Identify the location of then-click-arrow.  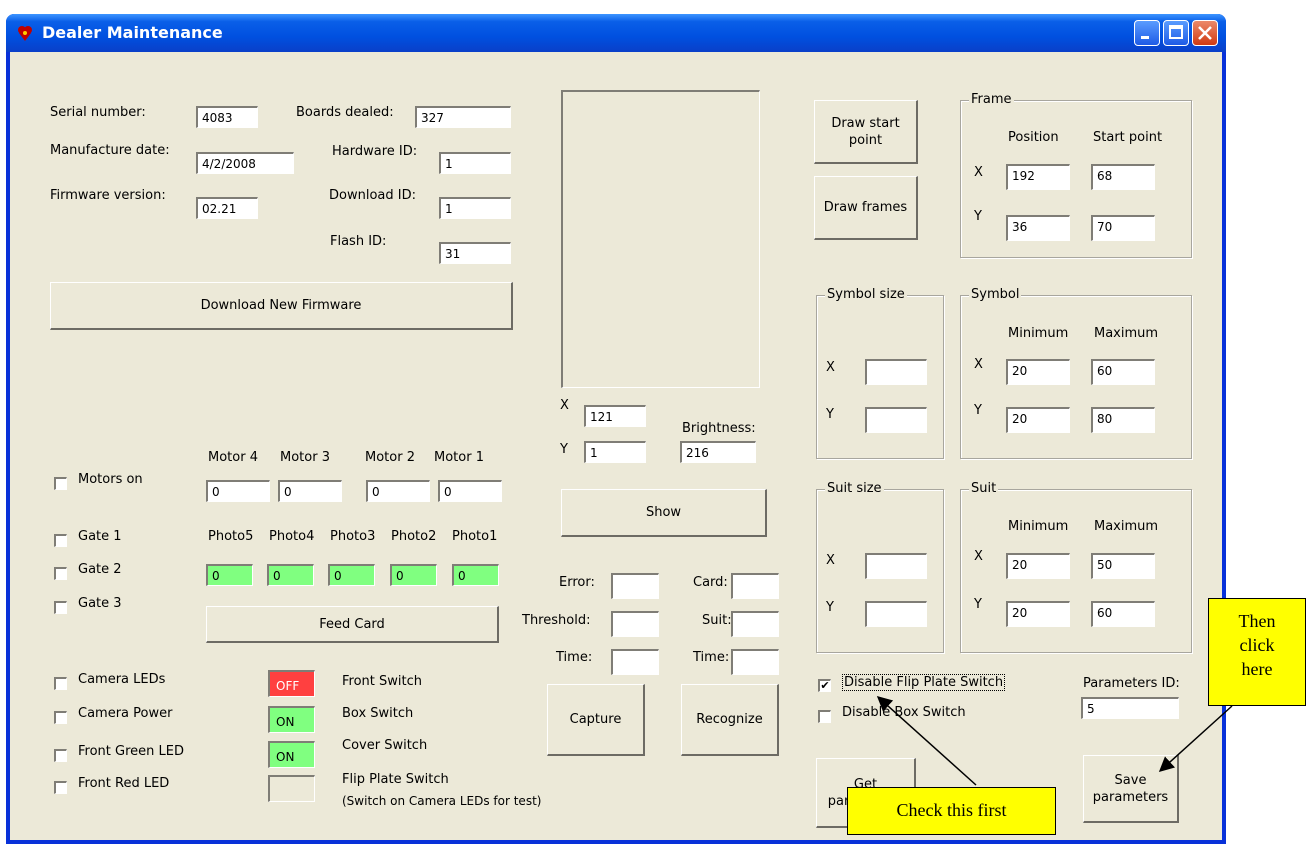
(1195, 739).